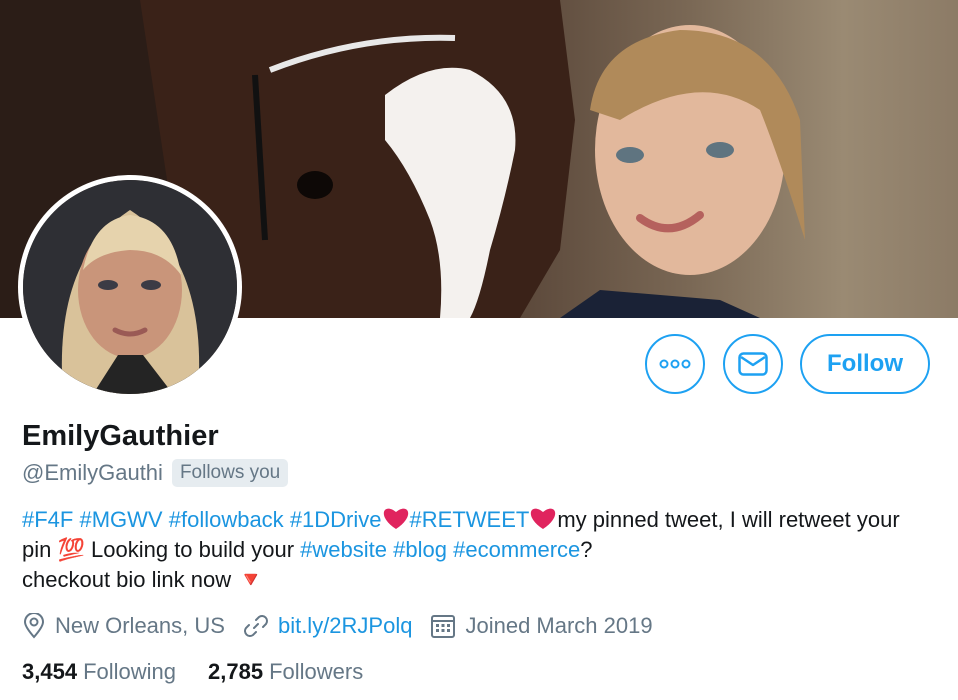 This screenshot has height=700, width=958. I want to click on hashtag-link: #followback, so click(226, 519).